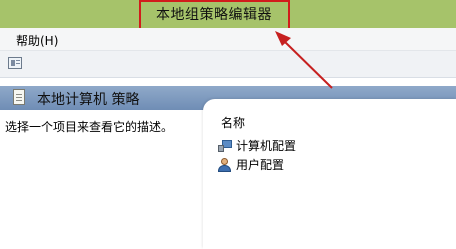  I want to click on menu-help: 帮助(H), so click(37, 40).